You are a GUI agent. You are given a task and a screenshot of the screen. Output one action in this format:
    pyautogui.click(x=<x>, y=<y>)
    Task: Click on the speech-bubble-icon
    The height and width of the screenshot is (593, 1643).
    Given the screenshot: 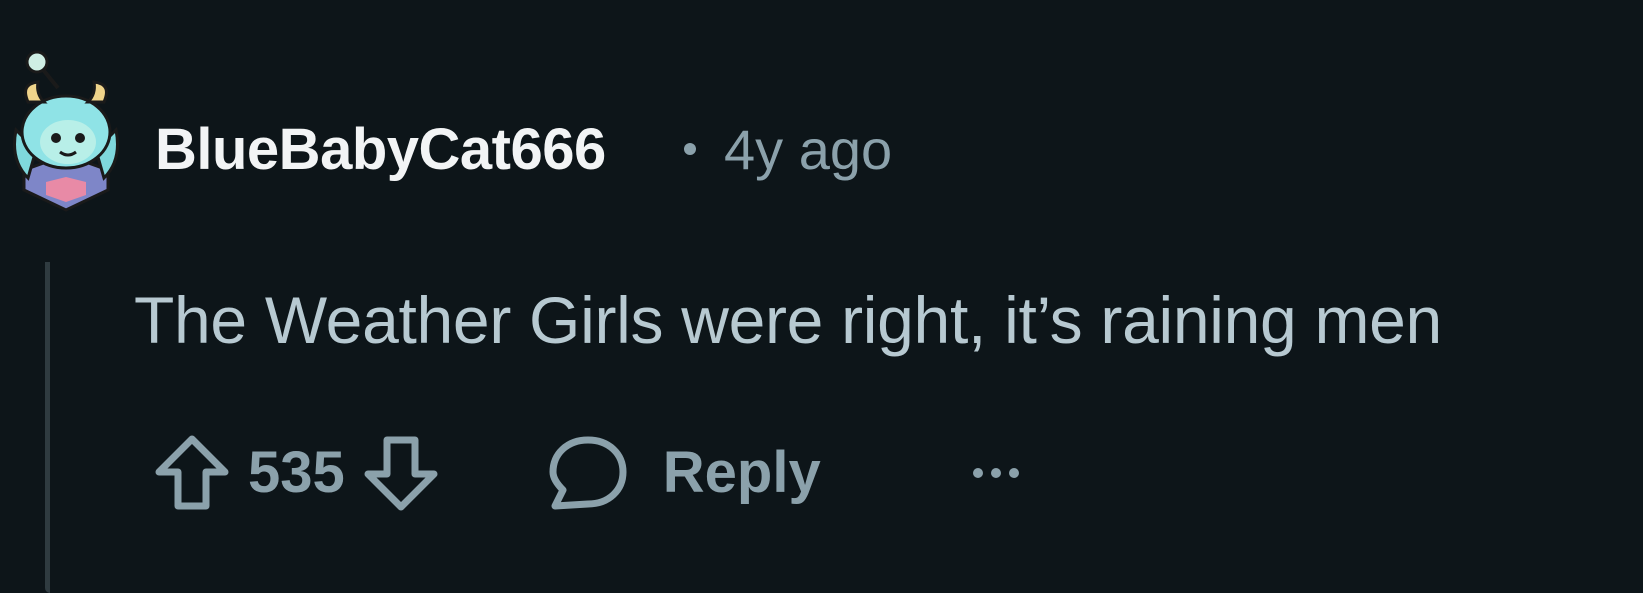 What is the action you would take?
    pyautogui.click(x=588, y=473)
    